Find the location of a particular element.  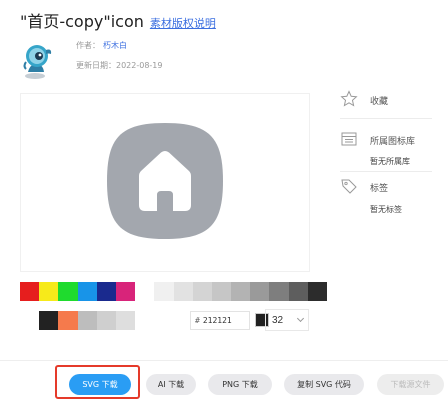

hex-hash: # is located at coordinates (197, 320).